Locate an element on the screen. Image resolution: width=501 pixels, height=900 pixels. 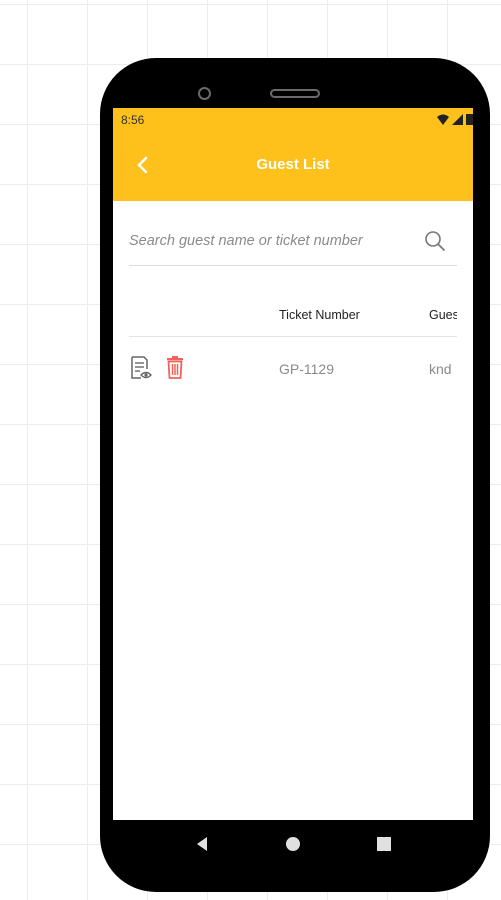
view-document-icon is located at coordinates (141, 368).